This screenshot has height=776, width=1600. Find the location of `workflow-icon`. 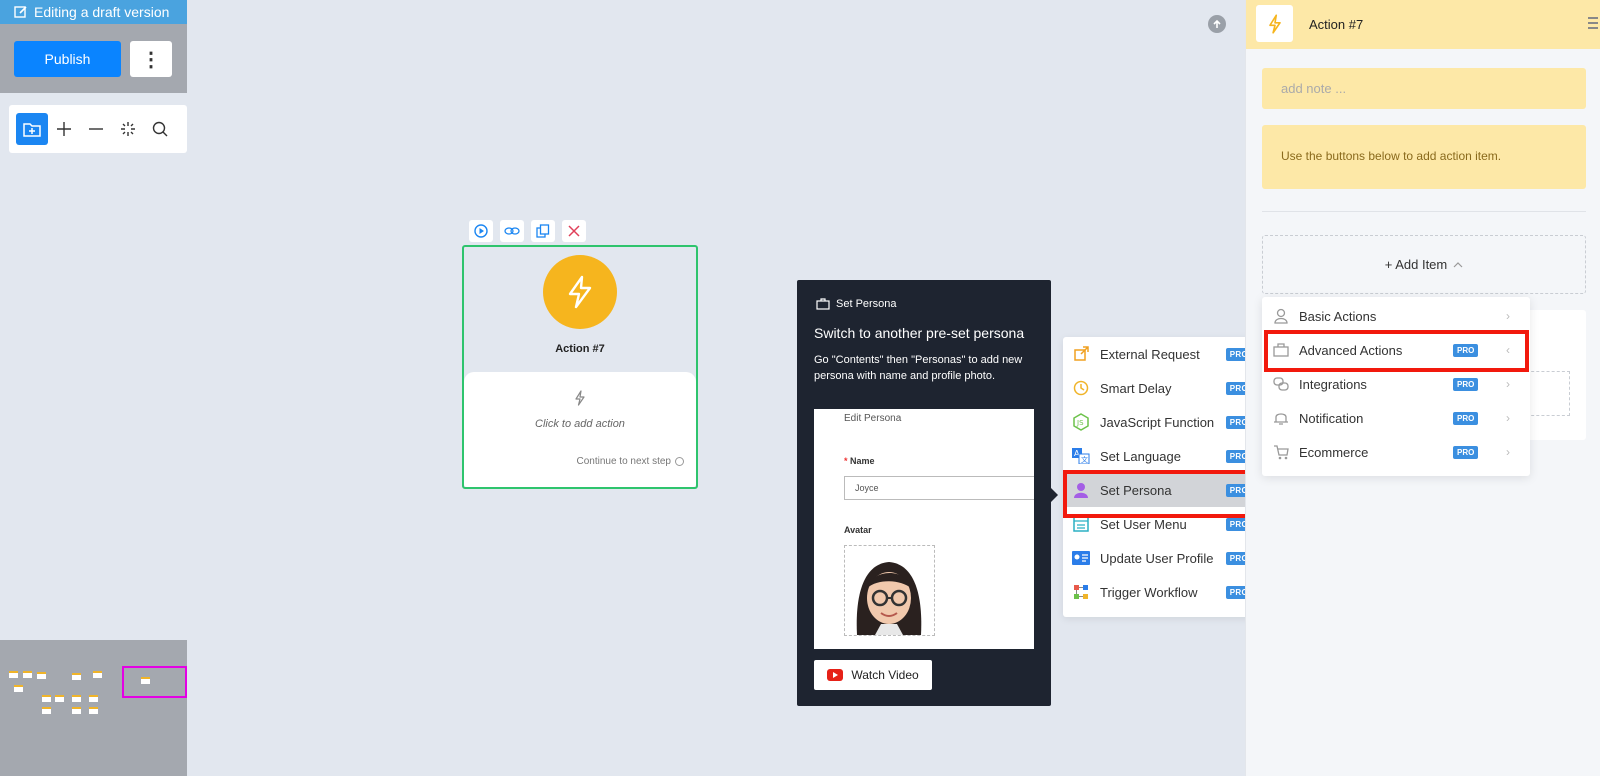

workflow-icon is located at coordinates (1081, 592).